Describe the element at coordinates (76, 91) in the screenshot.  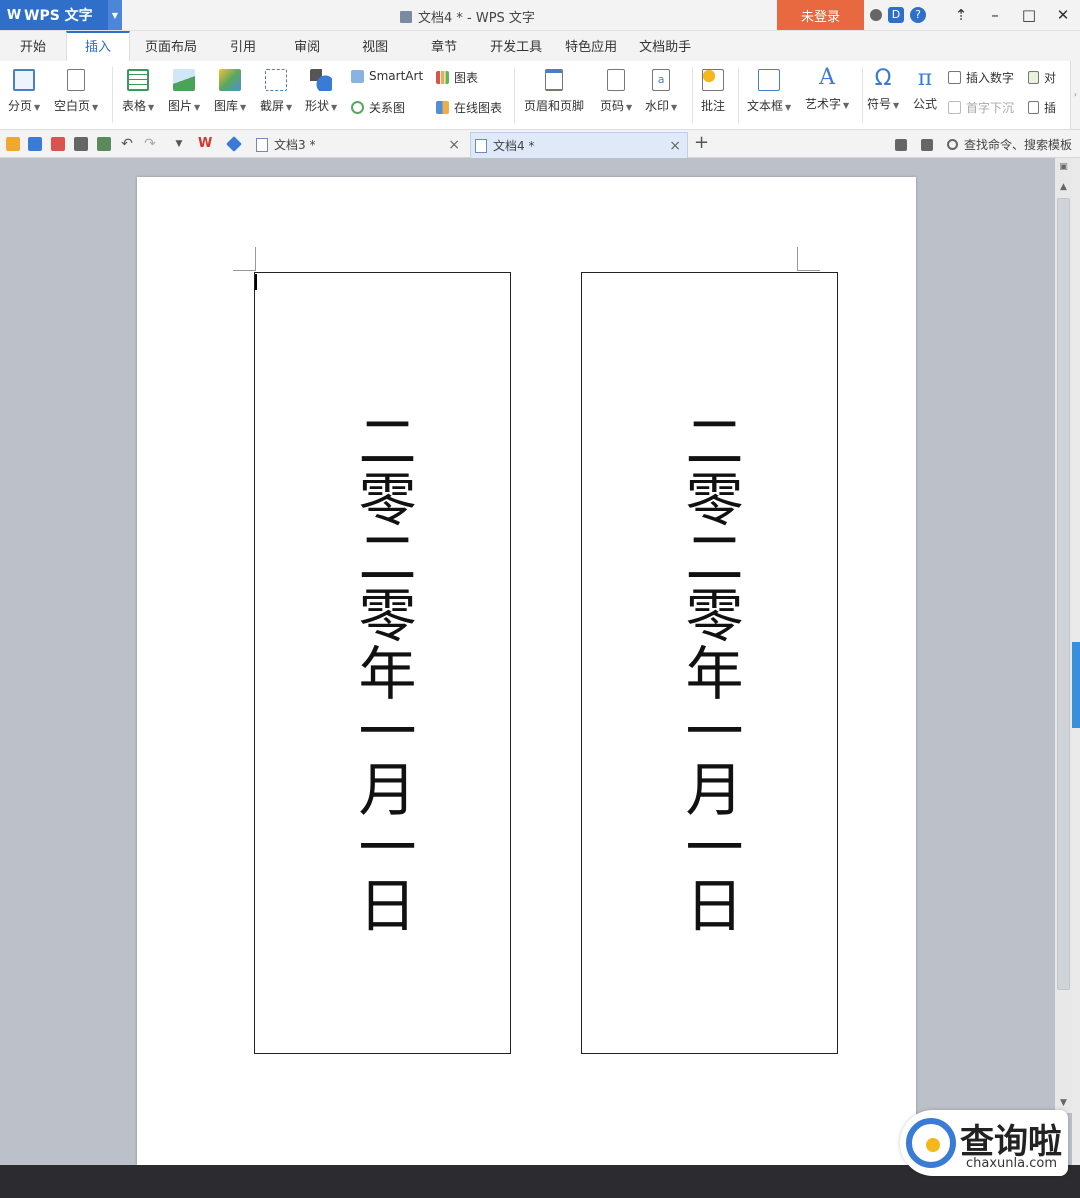
I see `blank-page-button: 空白页 ▼` at that location.